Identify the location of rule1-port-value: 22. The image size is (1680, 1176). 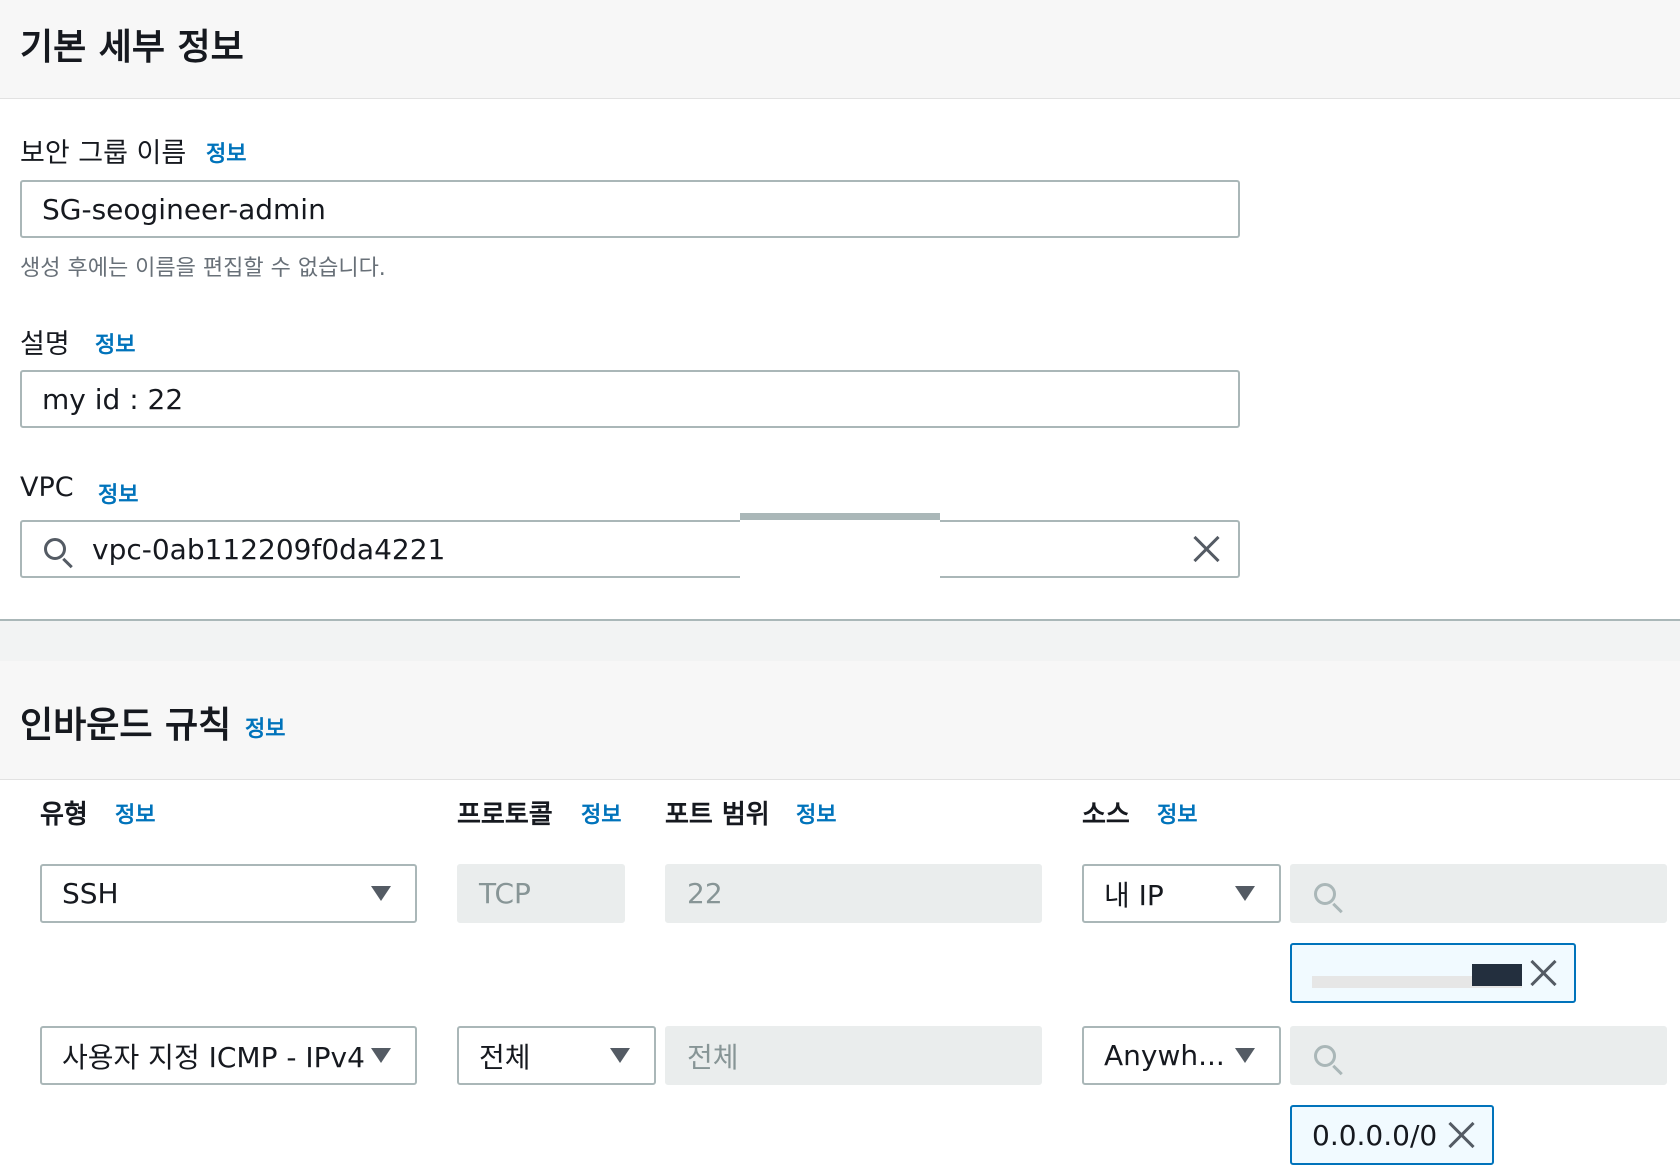
(705, 893).